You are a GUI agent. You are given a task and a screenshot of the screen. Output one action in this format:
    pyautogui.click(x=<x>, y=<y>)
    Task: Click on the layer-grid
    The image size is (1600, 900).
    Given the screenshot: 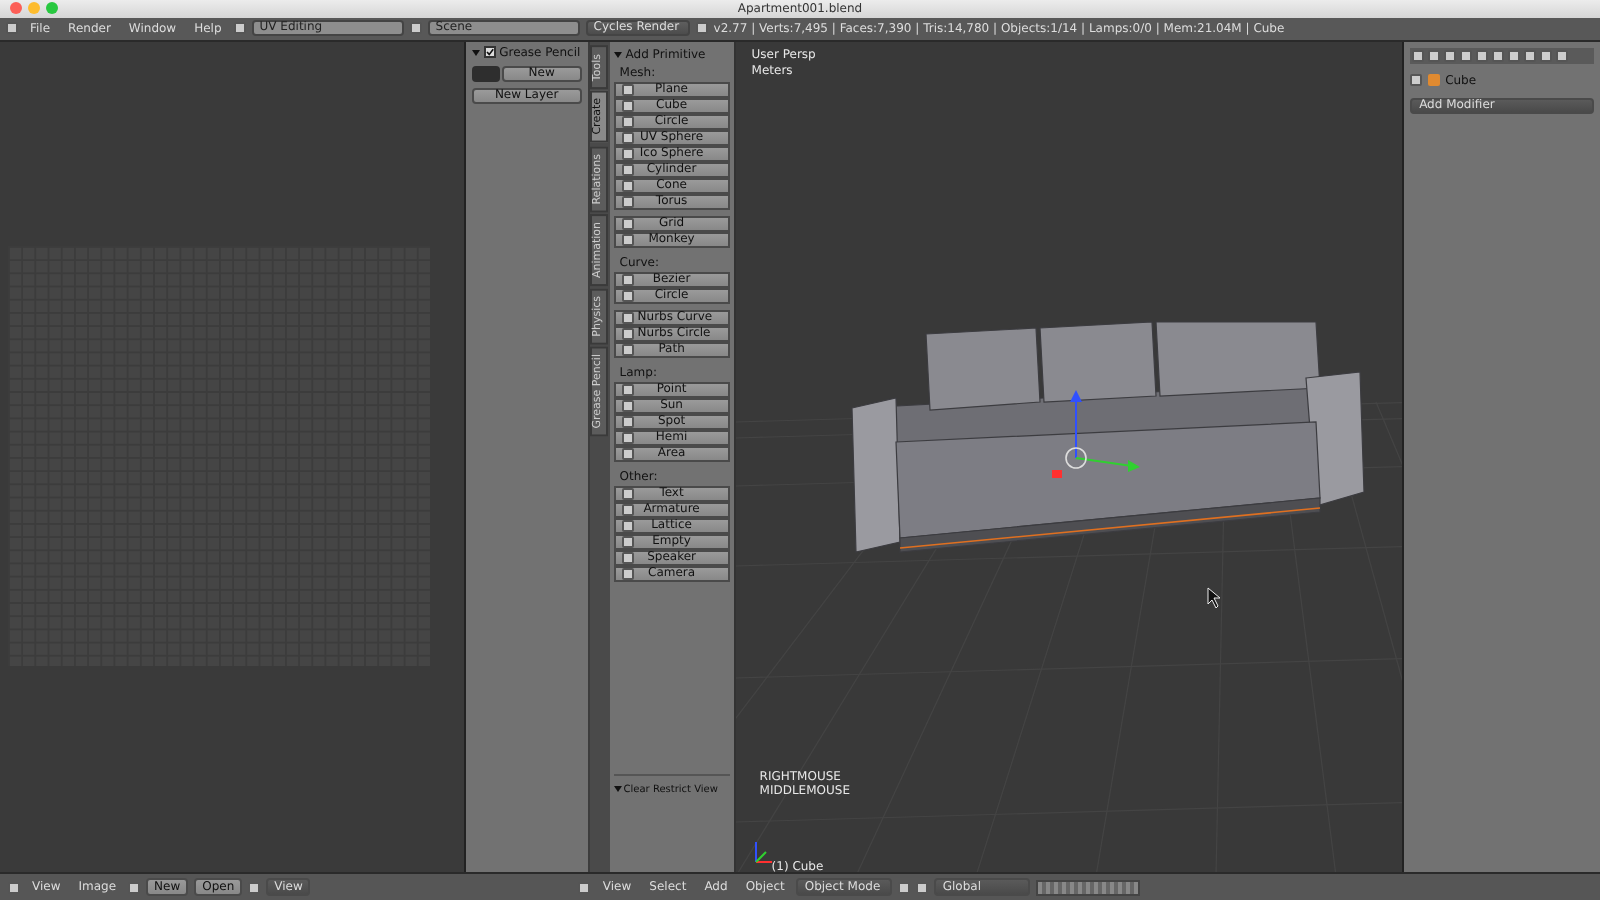 What is the action you would take?
    pyautogui.click(x=1088, y=887)
    